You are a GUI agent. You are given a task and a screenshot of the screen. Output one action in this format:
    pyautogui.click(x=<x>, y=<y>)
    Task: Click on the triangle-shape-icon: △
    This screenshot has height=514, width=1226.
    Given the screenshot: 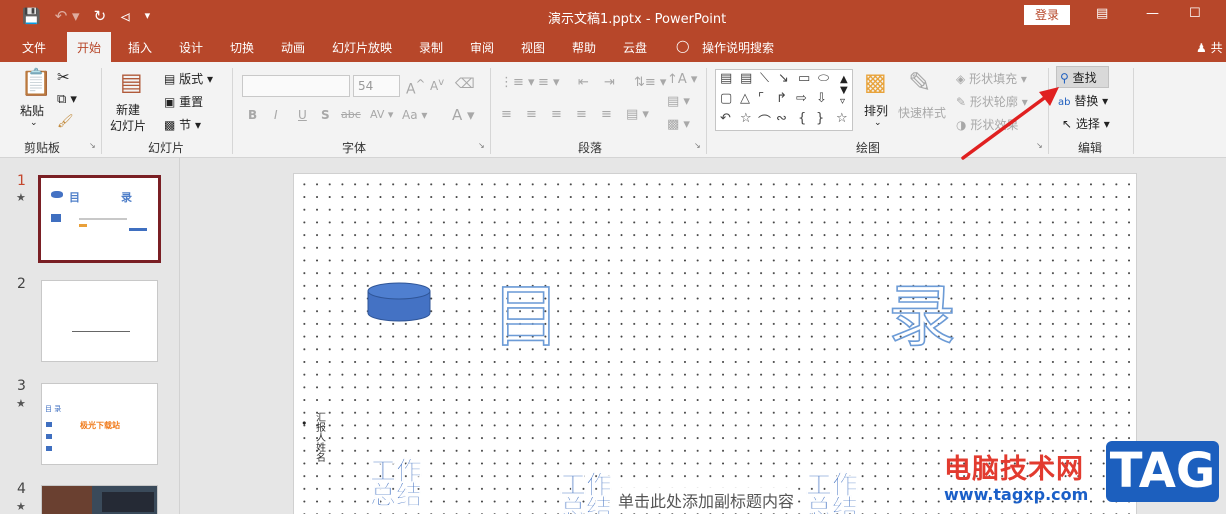 What is the action you would take?
    pyautogui.click(x=745, y=98)
    